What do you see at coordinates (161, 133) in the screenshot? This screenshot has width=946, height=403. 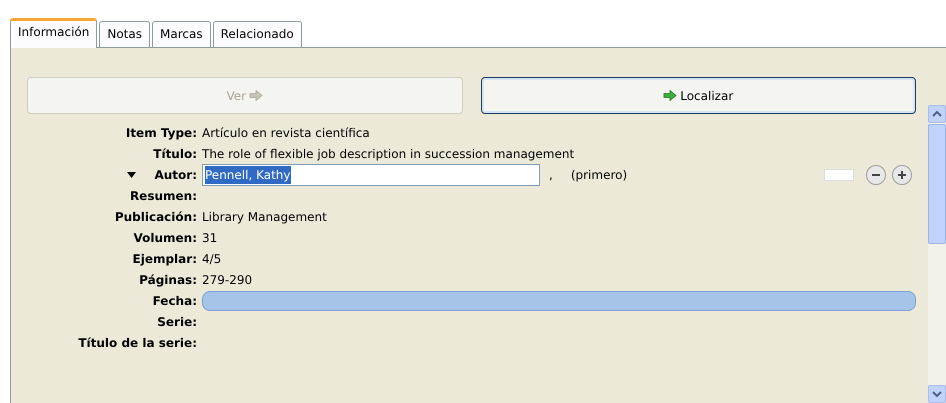 I see `field-label: Item Type:` at bounding box center [161, 133].